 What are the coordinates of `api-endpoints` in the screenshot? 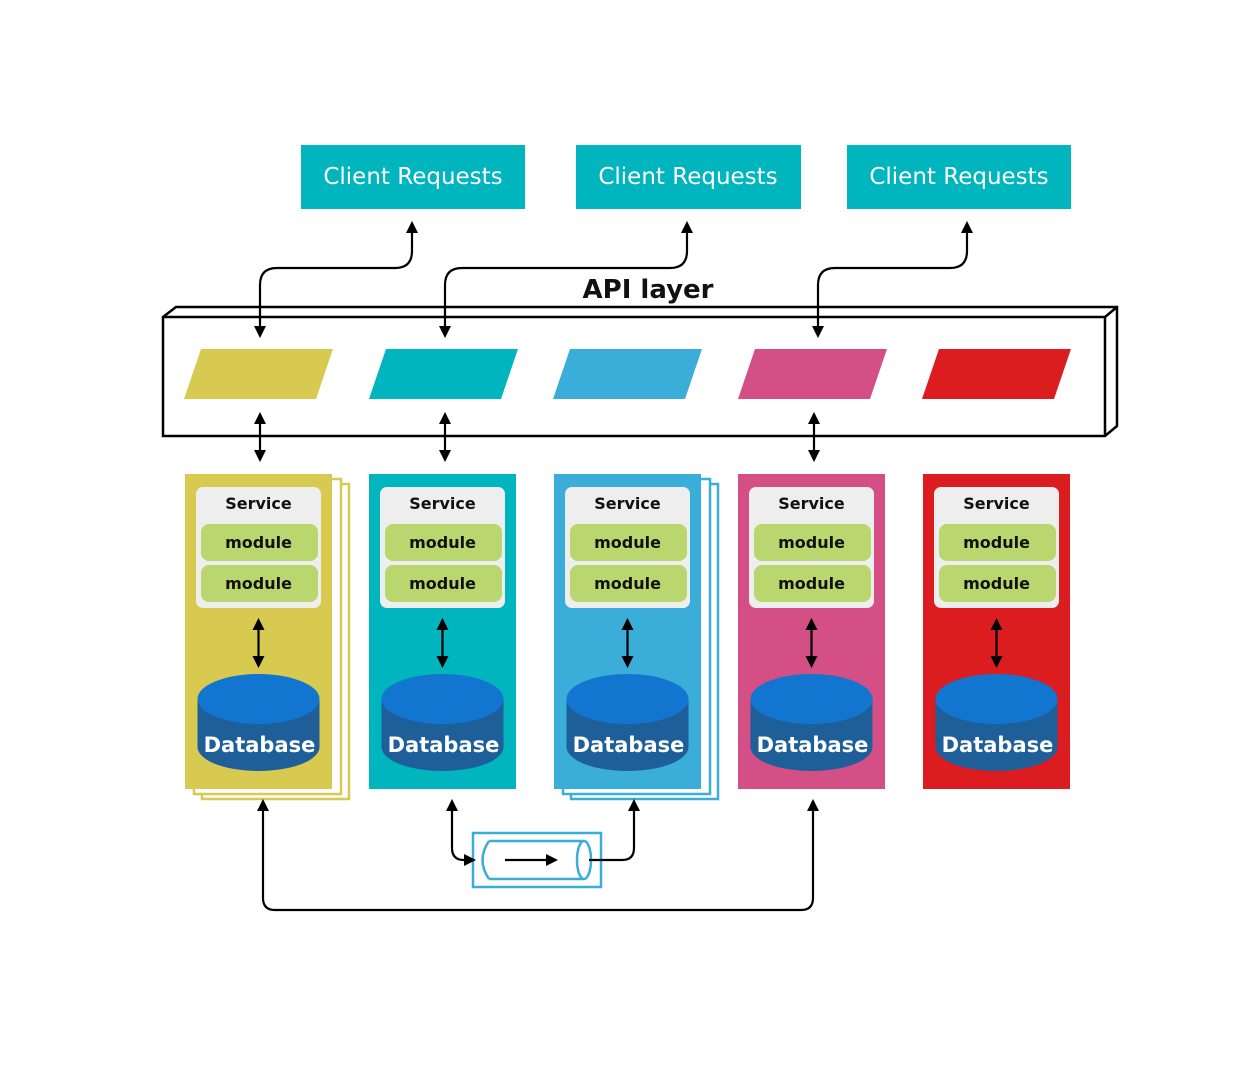 It's located at (627, 374).